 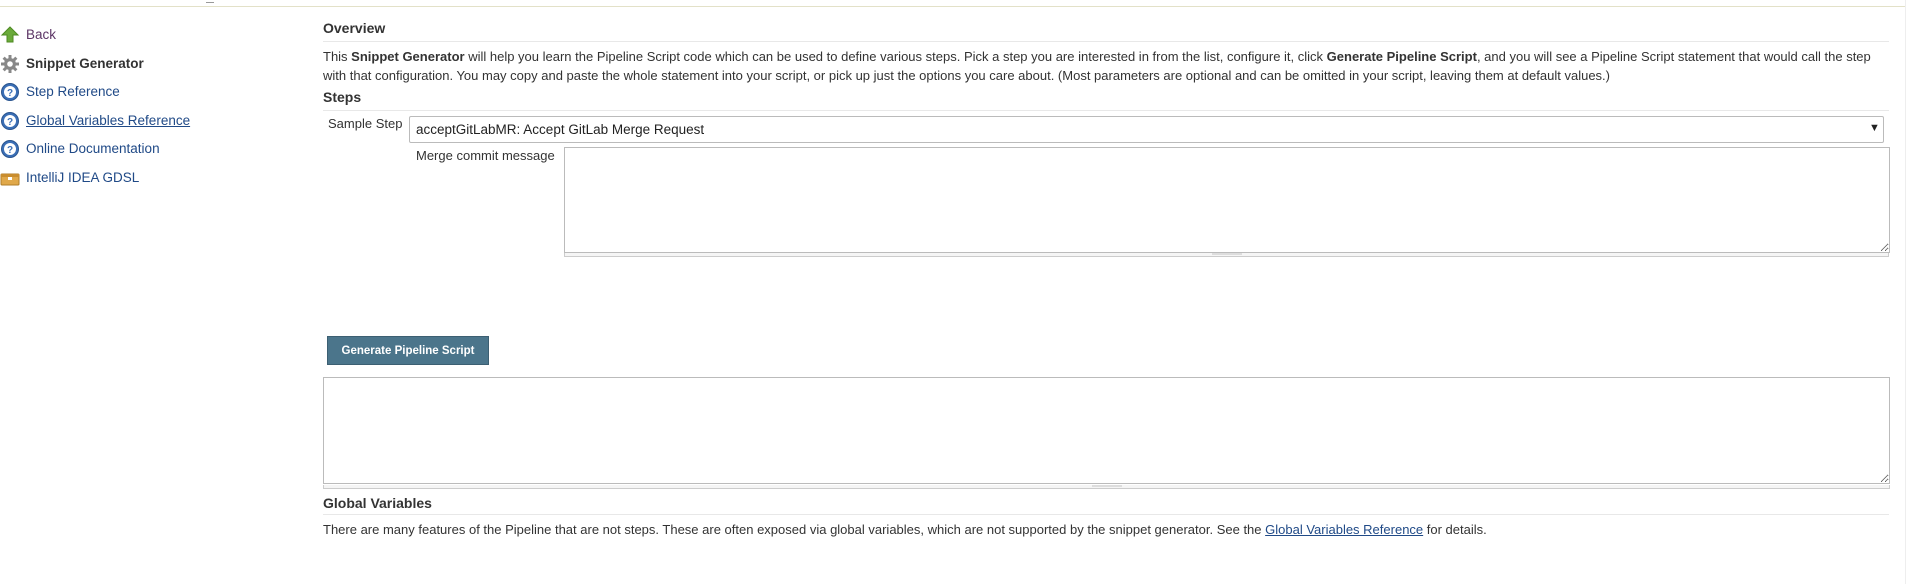 I want to click on overview-text-1: This, so click(x=337, y=56).